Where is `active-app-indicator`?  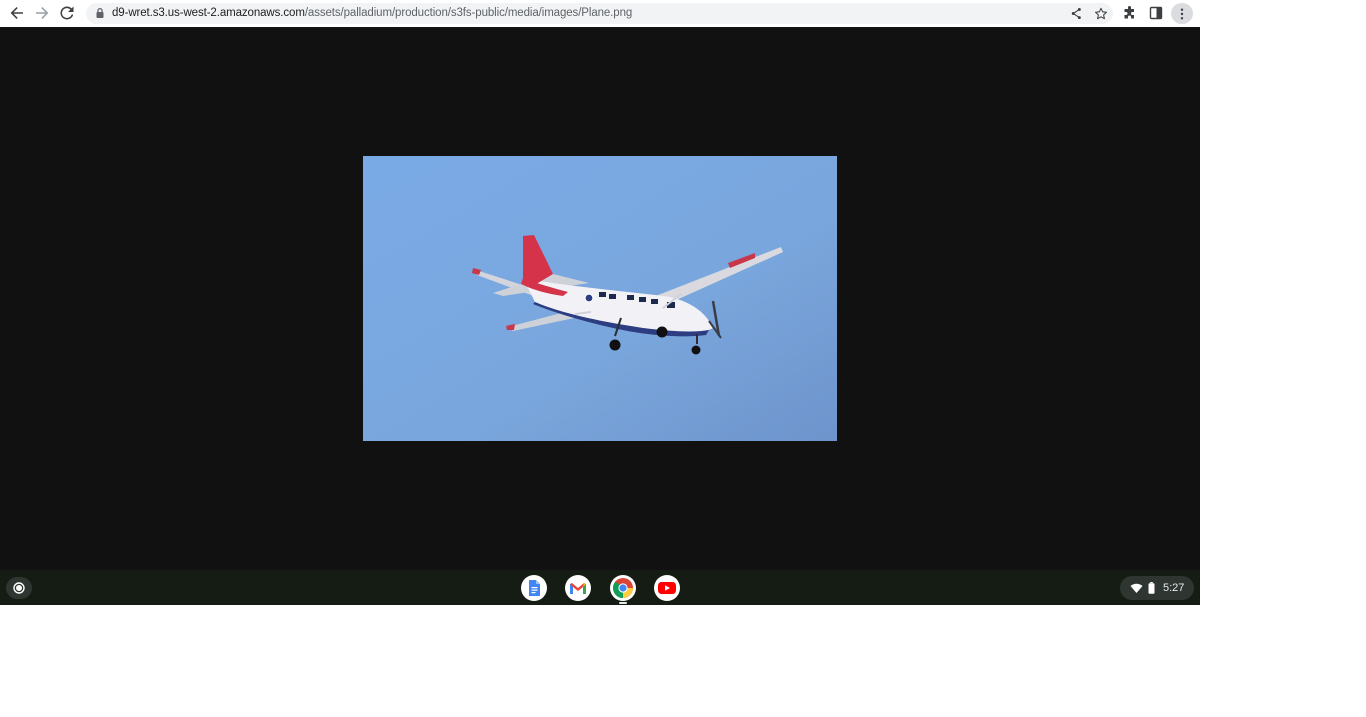 active-app-indicator is located at coordinates (623, 603).